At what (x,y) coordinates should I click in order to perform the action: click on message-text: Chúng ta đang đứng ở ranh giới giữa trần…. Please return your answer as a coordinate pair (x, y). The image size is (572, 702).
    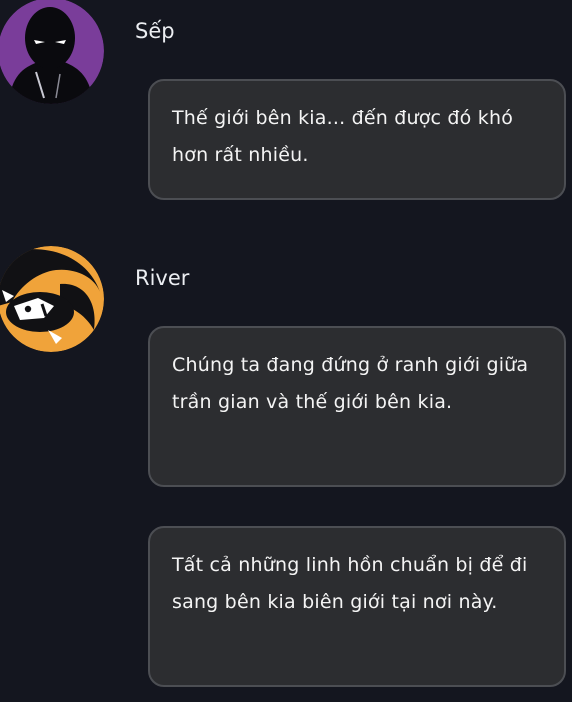
    Looking at the image, I should click on (350, 383).